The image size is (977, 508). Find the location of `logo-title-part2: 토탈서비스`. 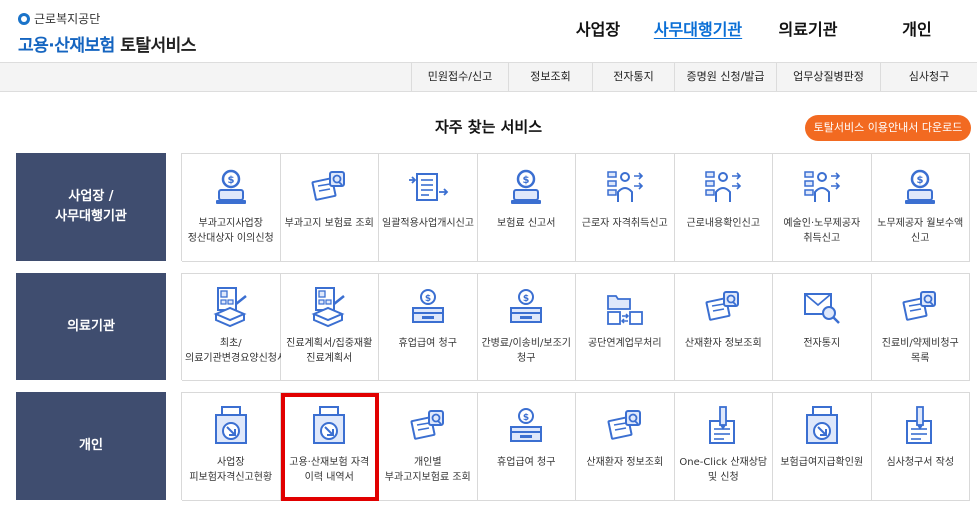

logo-title-part2: 토탈서비스 is located at coordinates (158, 46).